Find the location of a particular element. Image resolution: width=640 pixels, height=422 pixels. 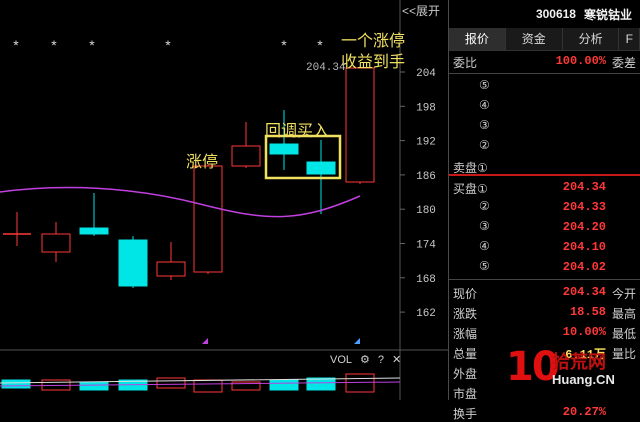

stat-value: 20.27% is located at coordinates (584, 412).